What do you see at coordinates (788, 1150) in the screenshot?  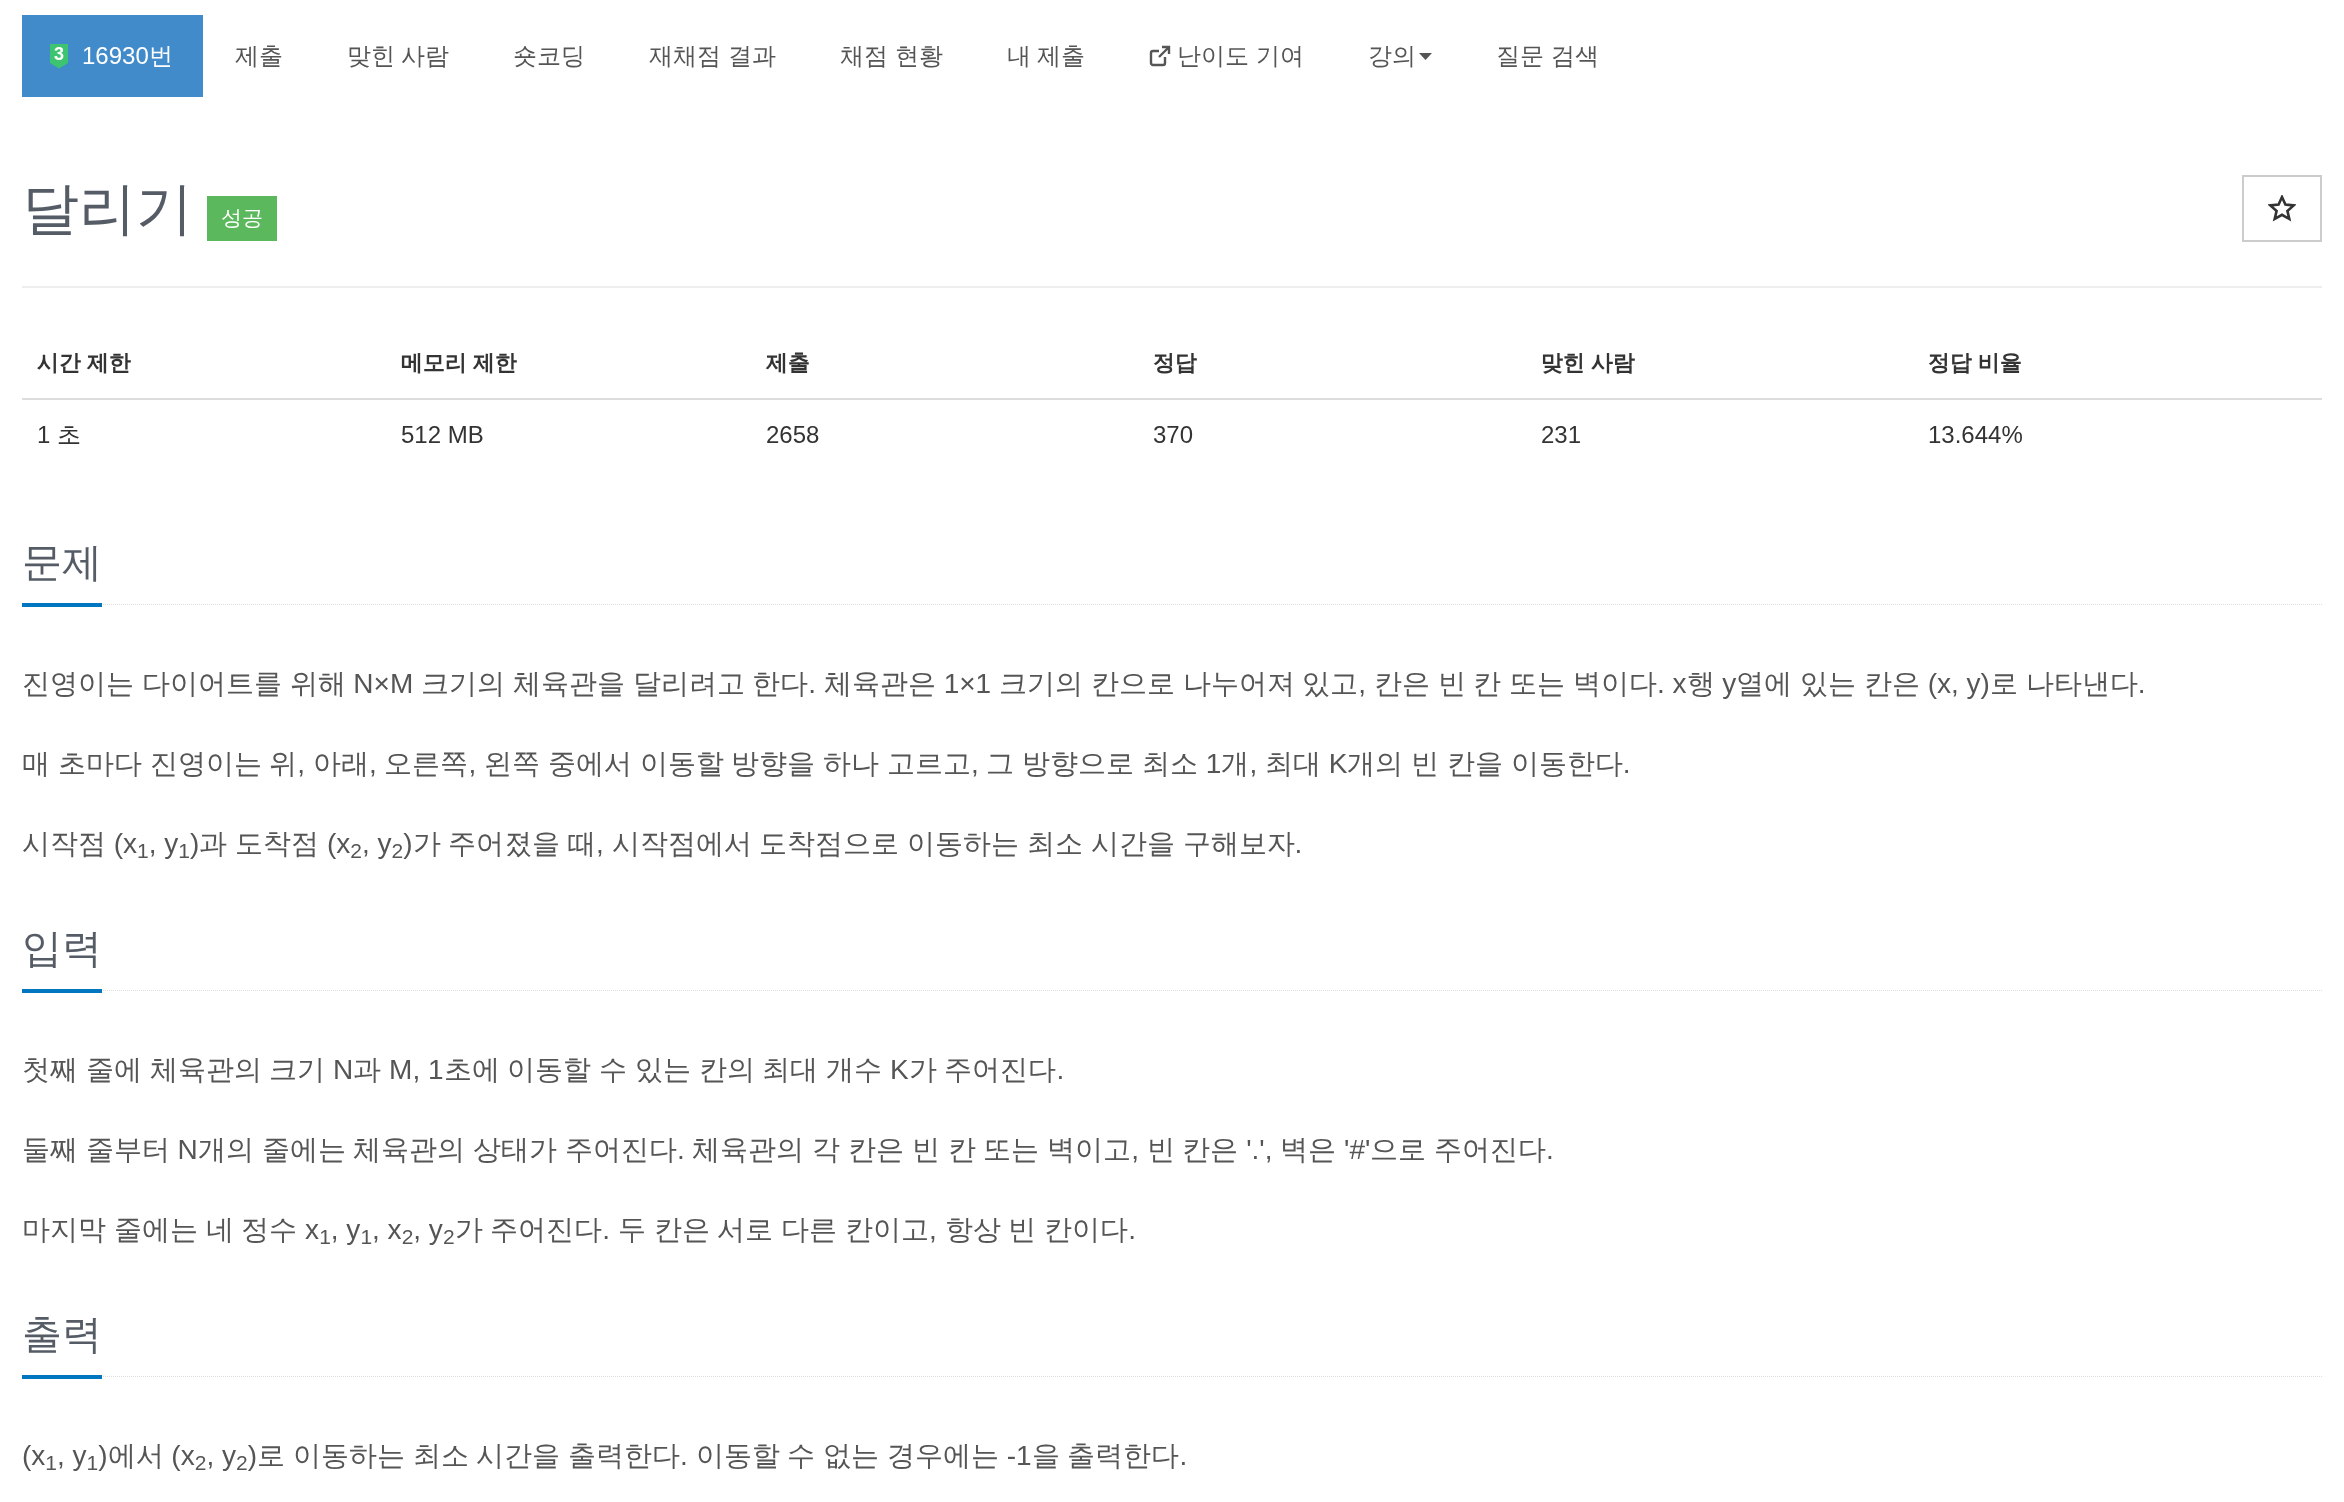 I see `paragraph: 둘째 줄부터 N개의 줄에는 체육관의 상태가 주어진다. 체육관의 각 칸은 빈 칸 또는 벽이고, 빈 칸은 '.', 벽은 '#'으로 주어진다.` at bounding box center [788, 1150].